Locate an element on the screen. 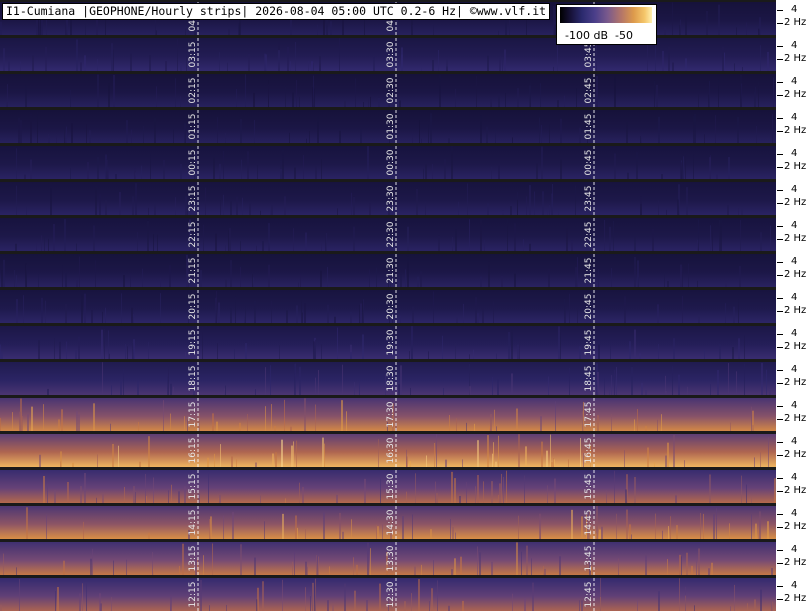 The height and width of the screenshot is (611, 812). time-label: 23:15 is located at coordinates (193, 199).